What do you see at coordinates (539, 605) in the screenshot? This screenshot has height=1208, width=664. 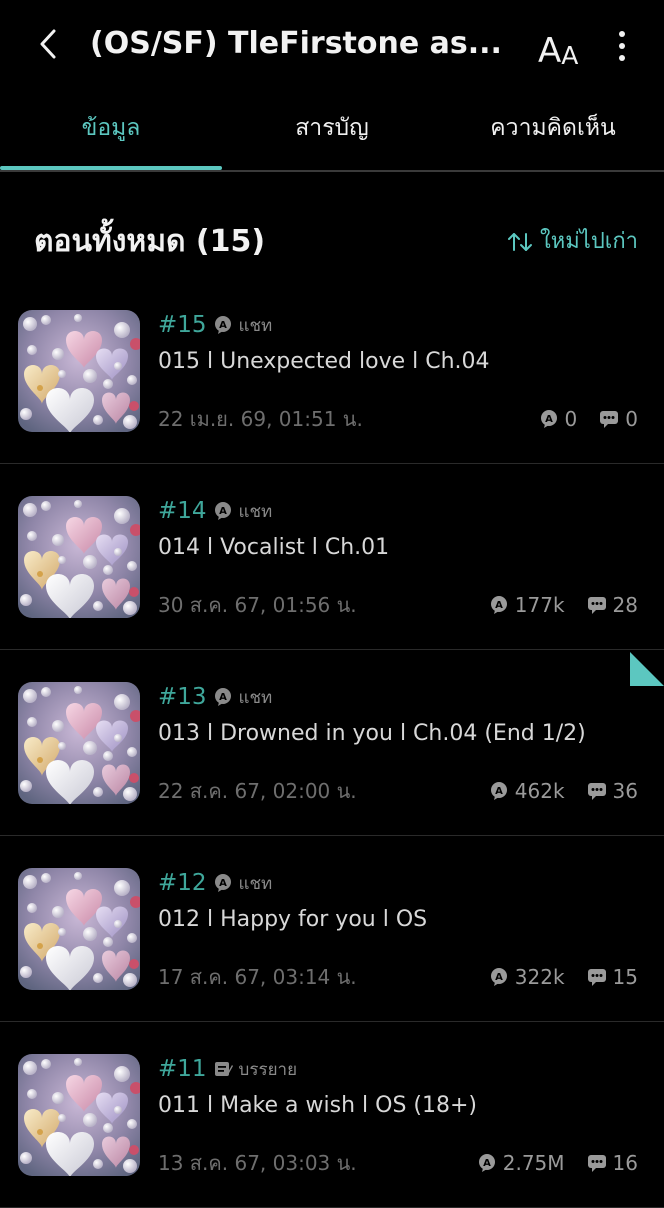 I see `views-count: 177k` at bounding box center [539, 605].